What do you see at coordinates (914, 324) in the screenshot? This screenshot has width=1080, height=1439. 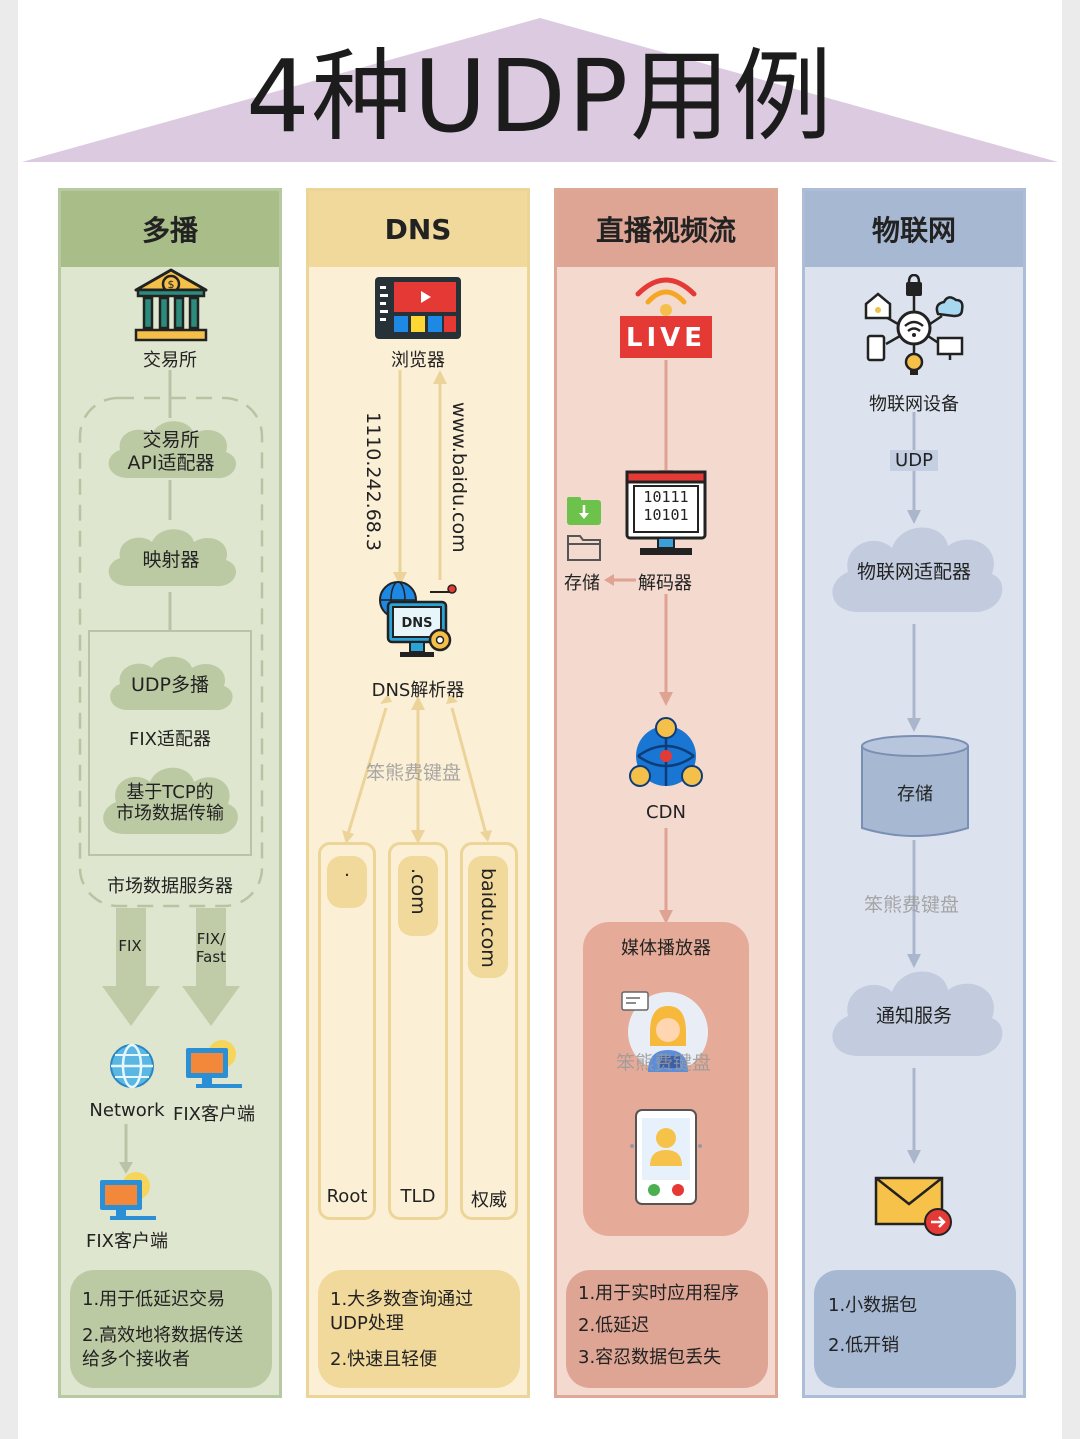 I see `iot-hub-icon` at bounding box center [914, 324].